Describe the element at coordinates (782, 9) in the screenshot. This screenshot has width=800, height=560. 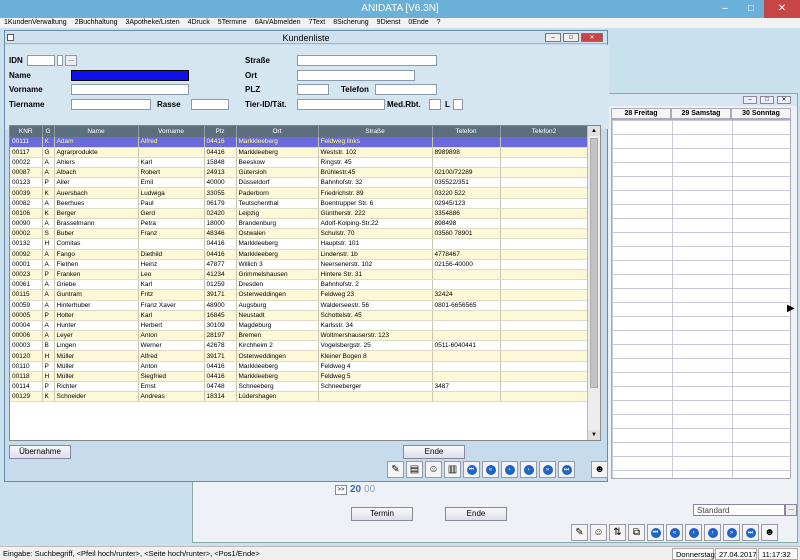
I see `close-button: ✕` at that location.